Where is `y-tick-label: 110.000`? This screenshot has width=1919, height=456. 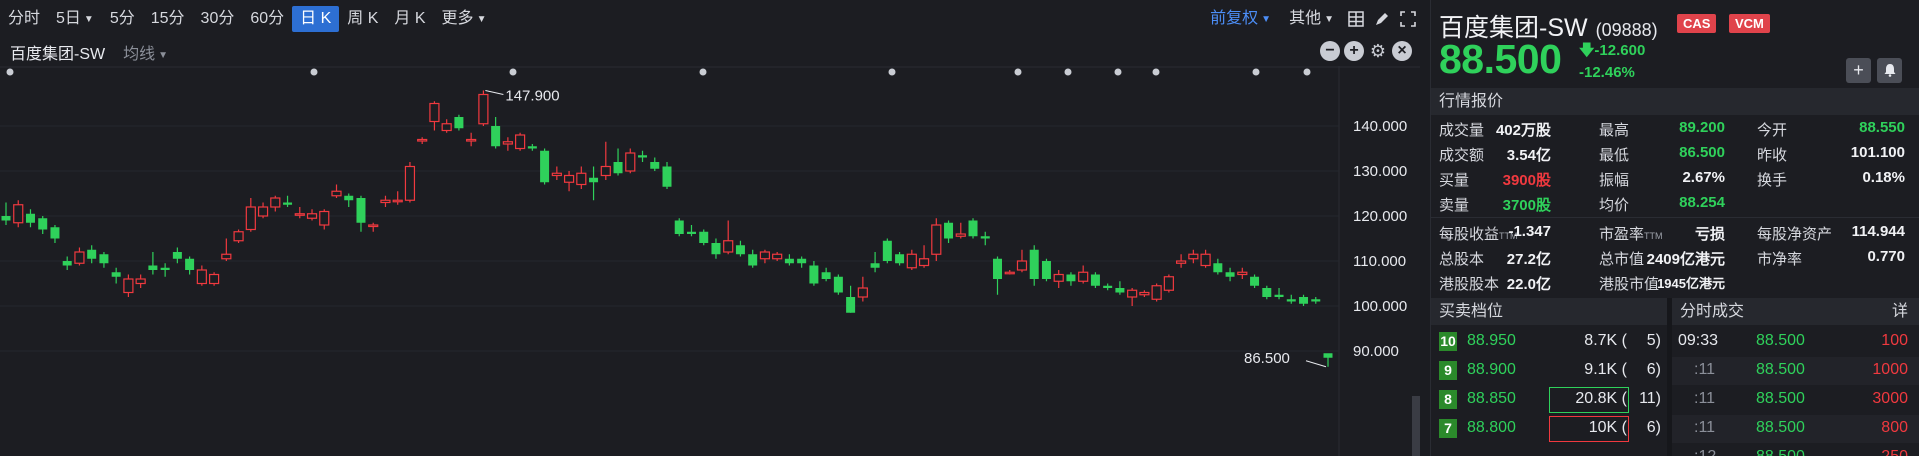
y-tick-label: 110.000 is located at coordinates (1379, 261).